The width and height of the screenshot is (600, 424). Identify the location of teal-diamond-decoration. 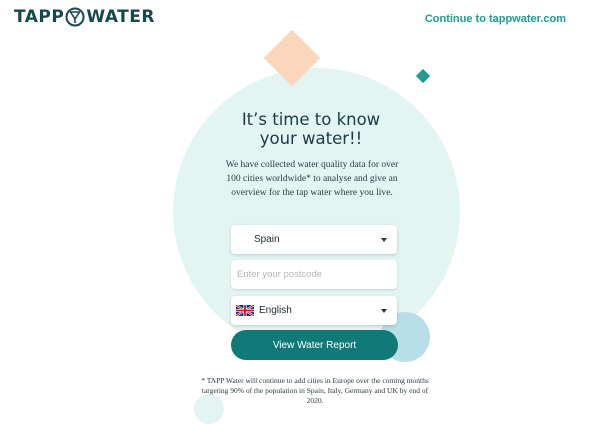
(423, 76).